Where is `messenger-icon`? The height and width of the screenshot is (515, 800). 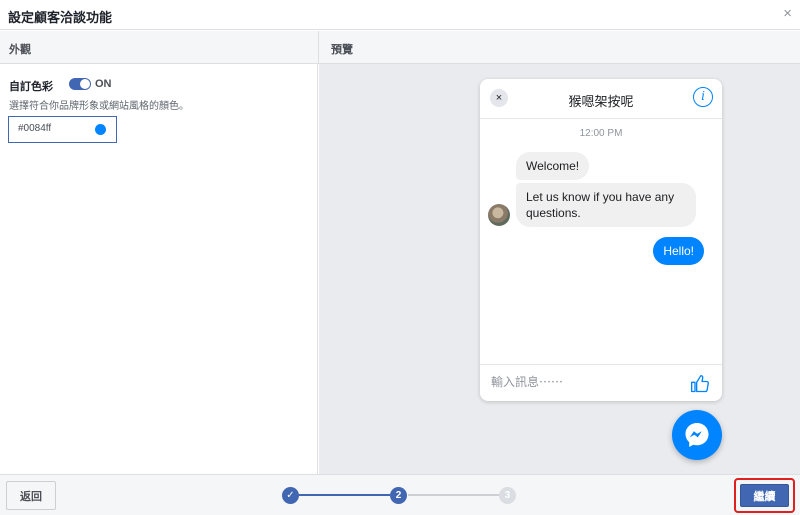 messenger-icon is located at coordinates (697, 435).